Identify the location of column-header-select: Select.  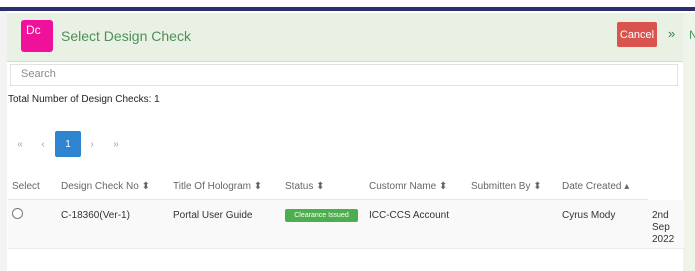
(26, 186).